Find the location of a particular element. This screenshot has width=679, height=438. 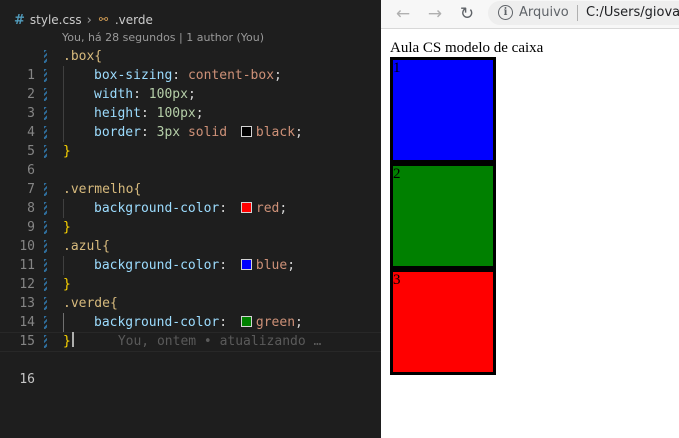

code-line: 10 } is located at coordinates (190, 236).